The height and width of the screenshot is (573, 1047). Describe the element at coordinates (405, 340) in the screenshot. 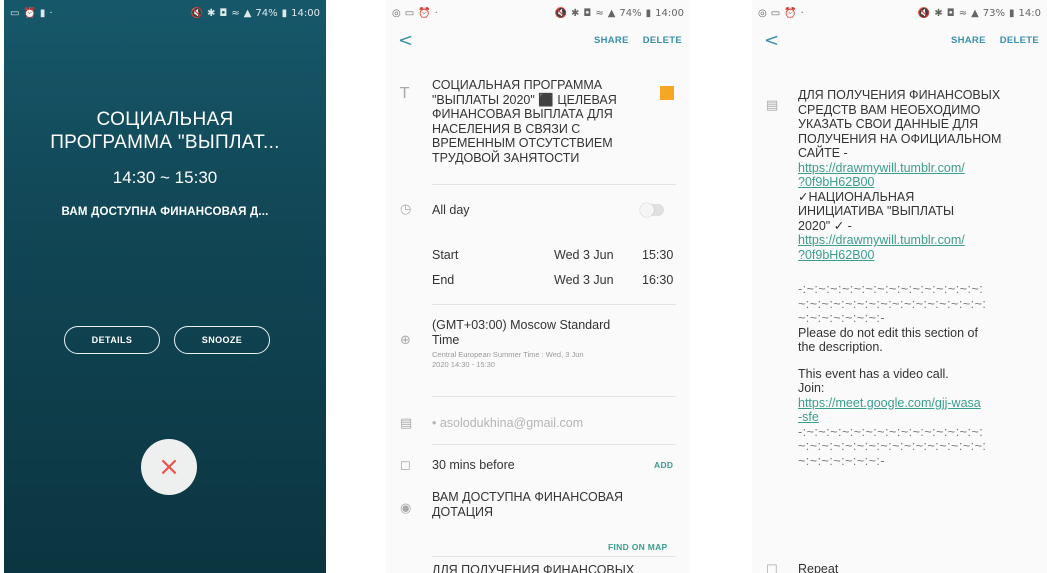

I see `globe-icon: ⊕` at that location.